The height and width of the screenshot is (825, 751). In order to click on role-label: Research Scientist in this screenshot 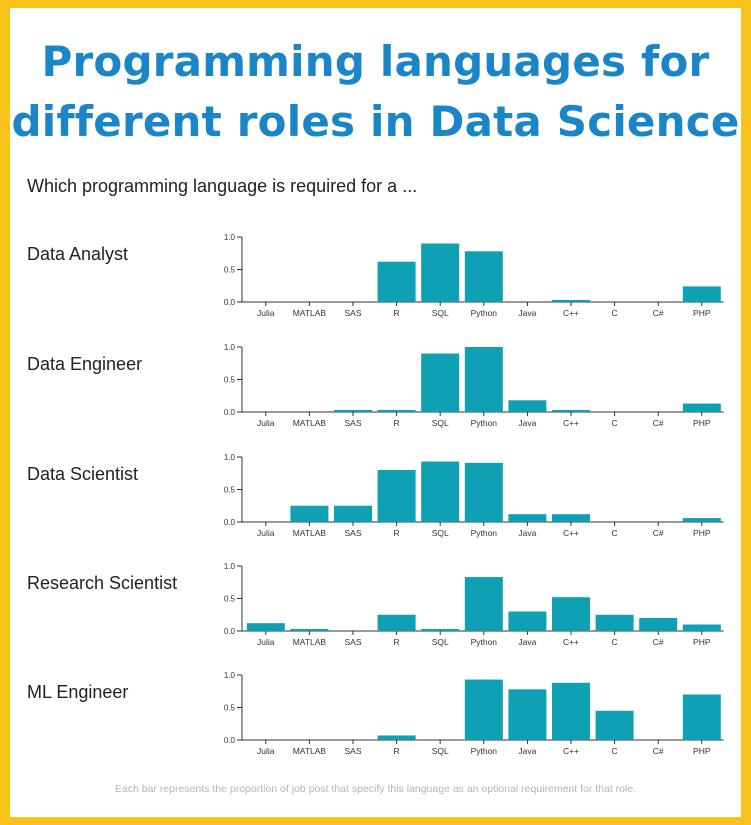, I will do `click(102, 583)`.